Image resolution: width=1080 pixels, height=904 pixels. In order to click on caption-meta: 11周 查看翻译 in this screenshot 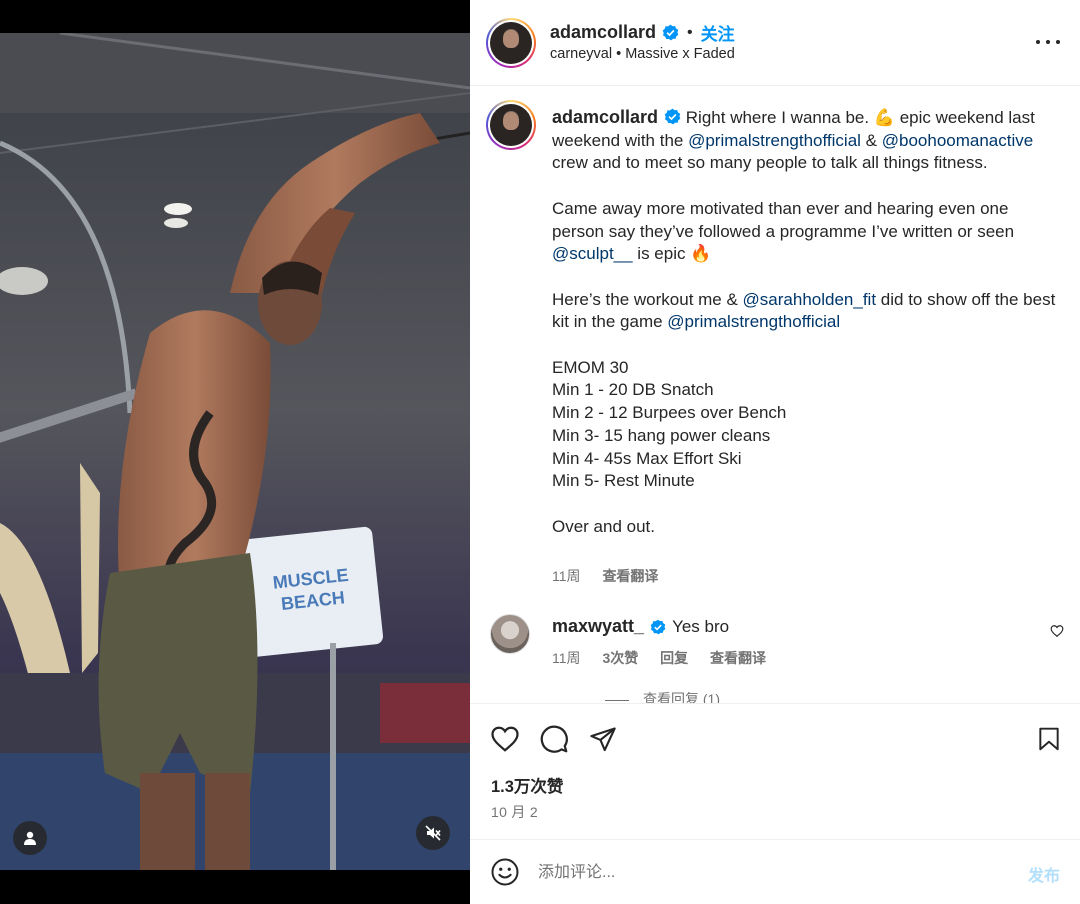, I will do `click(614, 576)`.